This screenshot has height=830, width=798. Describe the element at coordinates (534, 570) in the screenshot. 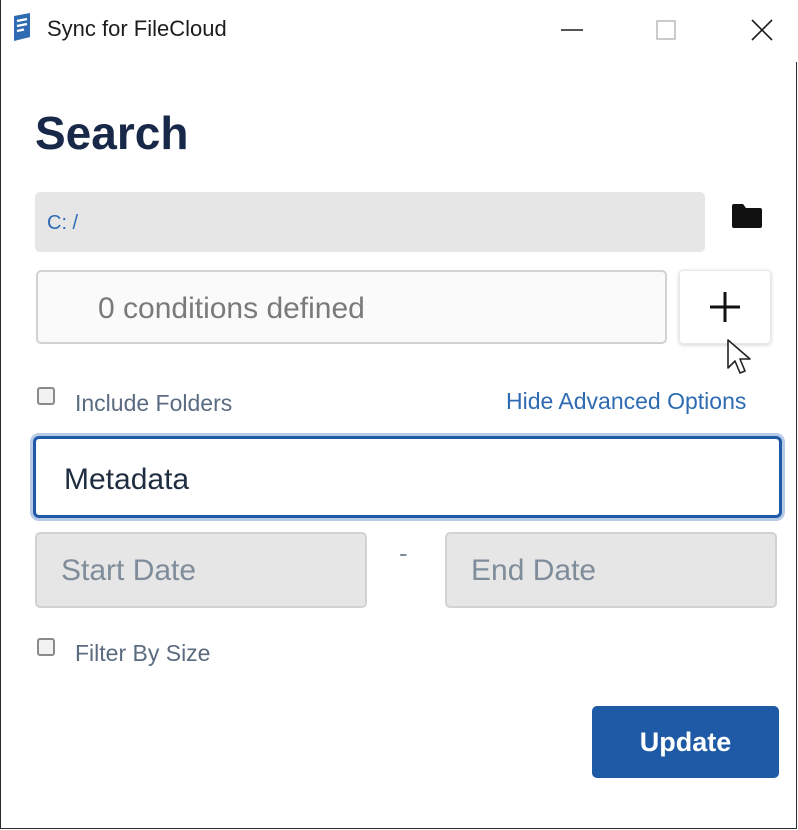

I see `end-date-placeholder: End Date` at that location.